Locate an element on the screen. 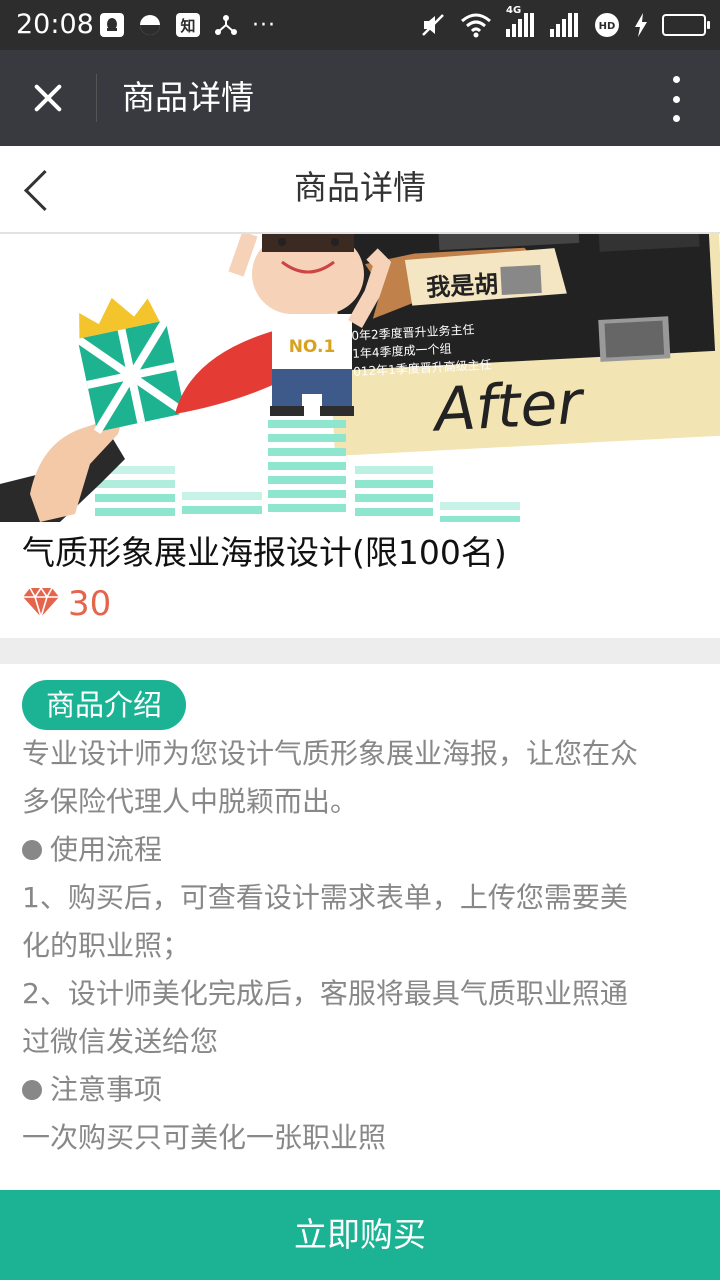 The height and width of the screenshot is (1280, 720). titlebar-divider is located at coordinates (96, 98).